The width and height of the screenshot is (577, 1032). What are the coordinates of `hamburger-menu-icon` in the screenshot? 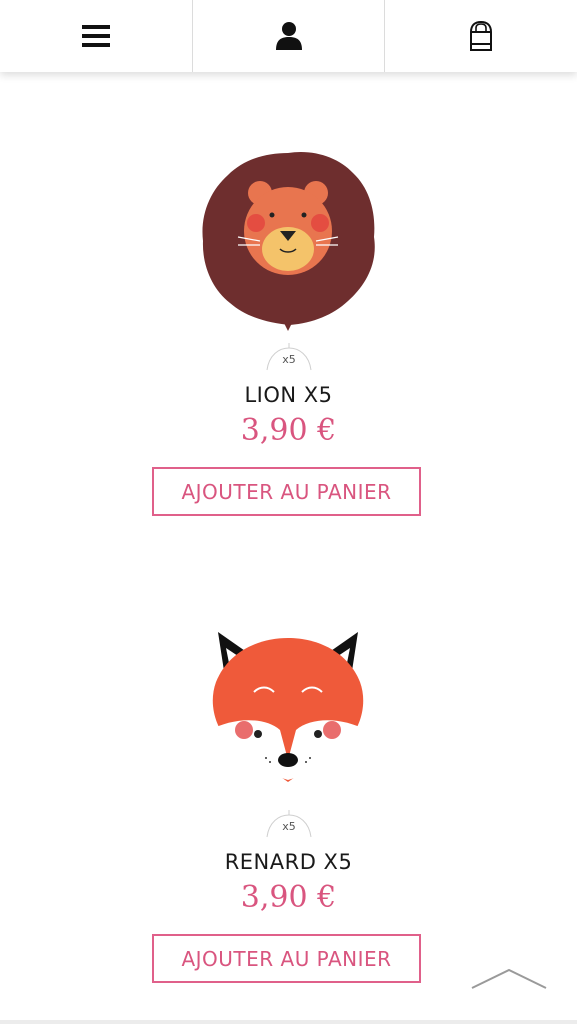 It's located at (95, 36).